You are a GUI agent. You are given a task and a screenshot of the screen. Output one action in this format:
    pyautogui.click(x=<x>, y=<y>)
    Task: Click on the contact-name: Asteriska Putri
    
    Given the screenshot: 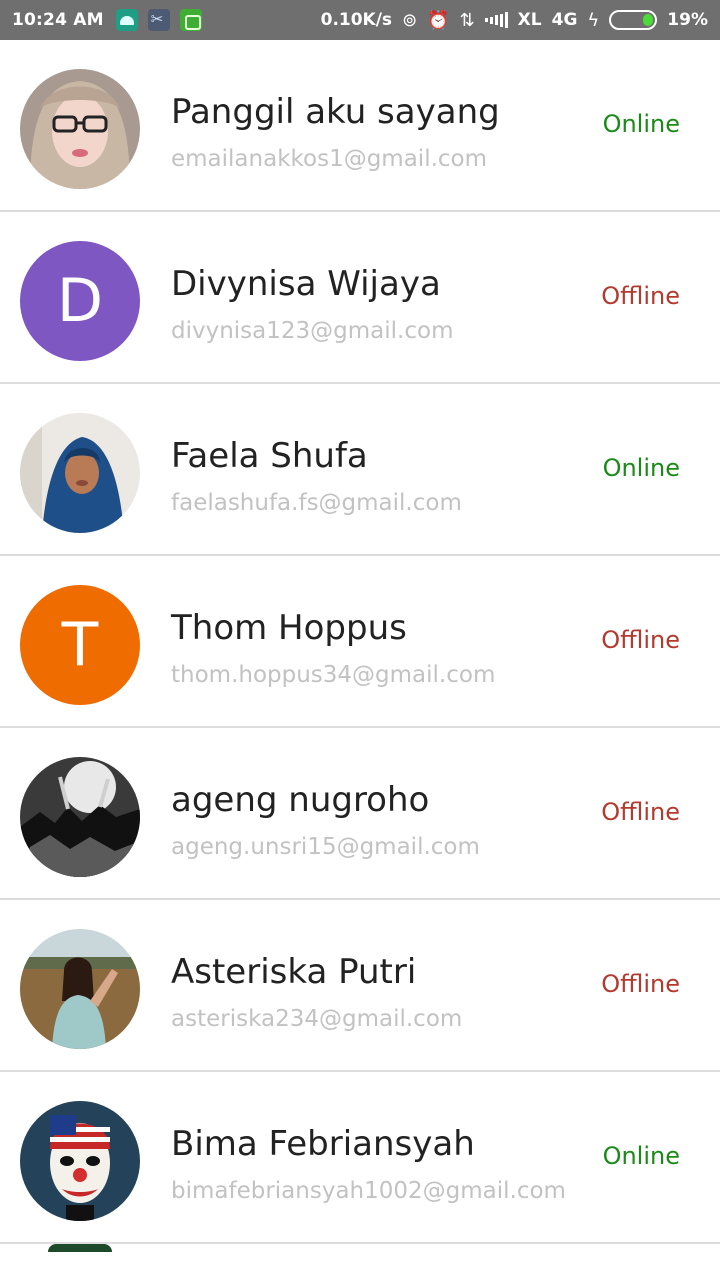 What is the action you would take?
    pyautogui.click(x=294, y=972)
    